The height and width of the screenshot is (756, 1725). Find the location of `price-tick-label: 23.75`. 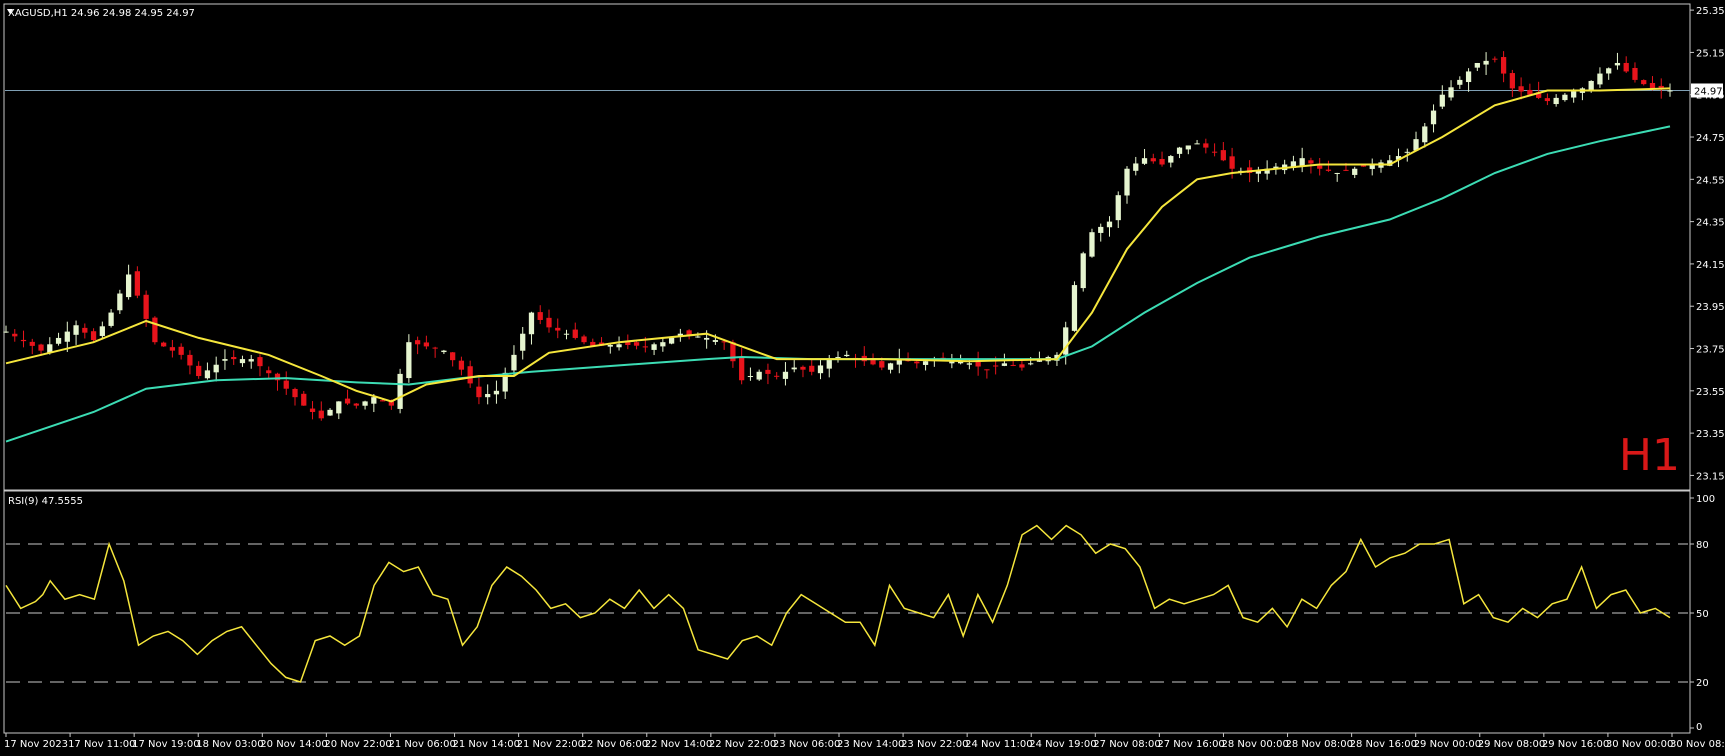

price-tick-label: 23.75 is located at coordinates (1710, 350).